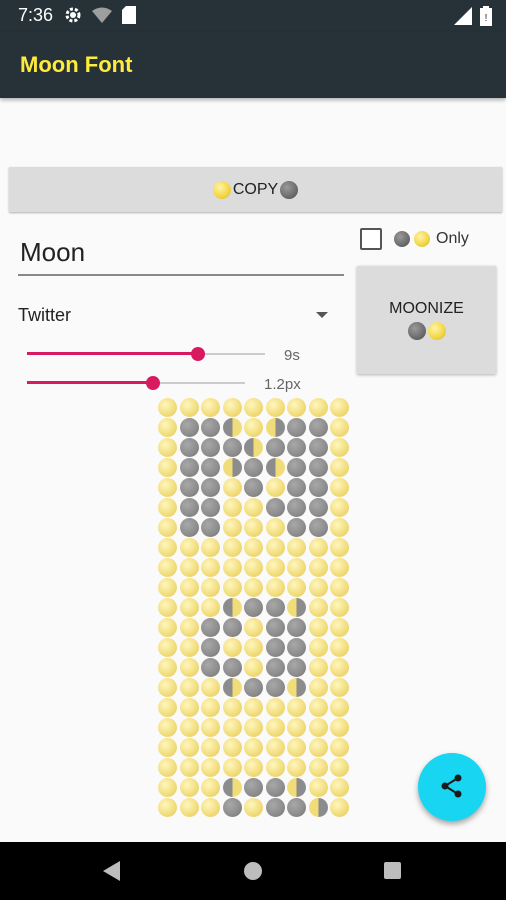 This screenshot has height=900, width=506. I want to click on home-icon, so click(253, 871).